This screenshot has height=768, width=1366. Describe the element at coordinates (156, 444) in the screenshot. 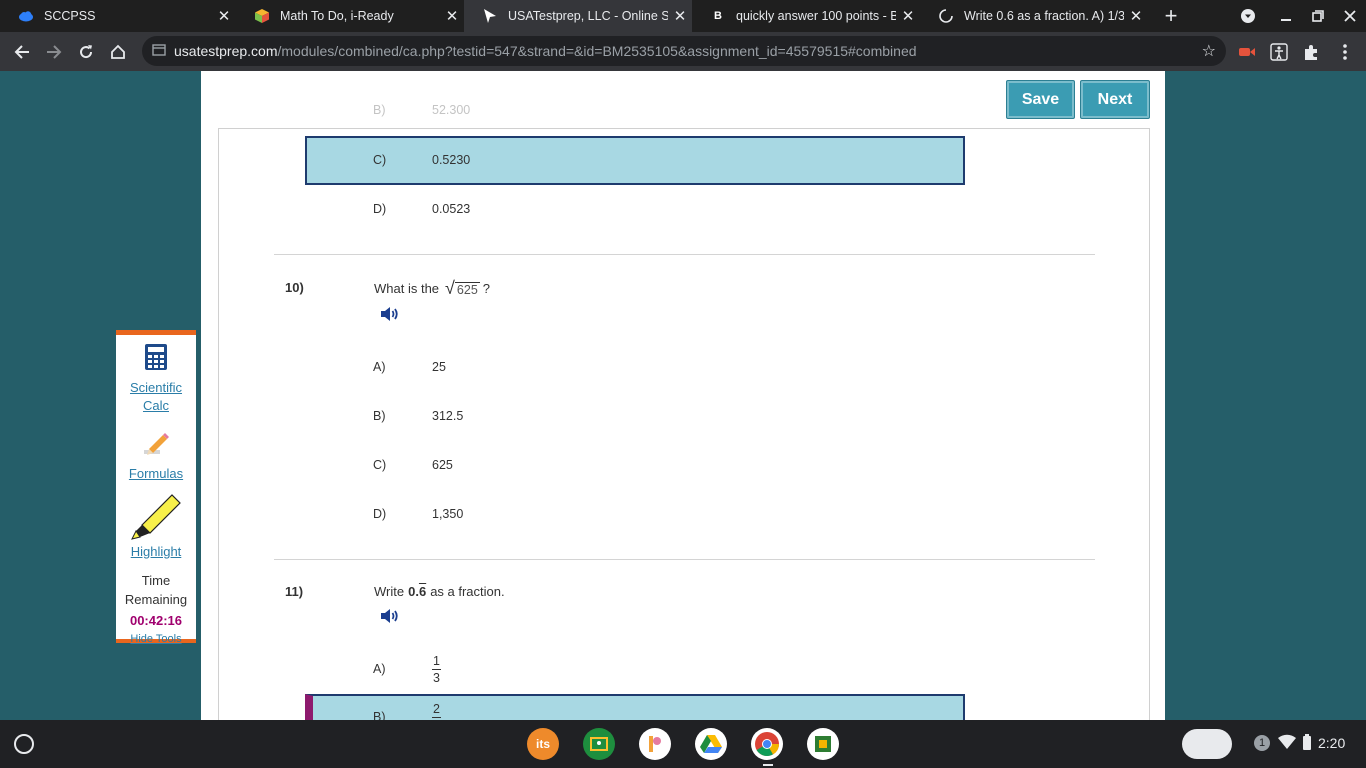

I see `pencil-icon` at that location.